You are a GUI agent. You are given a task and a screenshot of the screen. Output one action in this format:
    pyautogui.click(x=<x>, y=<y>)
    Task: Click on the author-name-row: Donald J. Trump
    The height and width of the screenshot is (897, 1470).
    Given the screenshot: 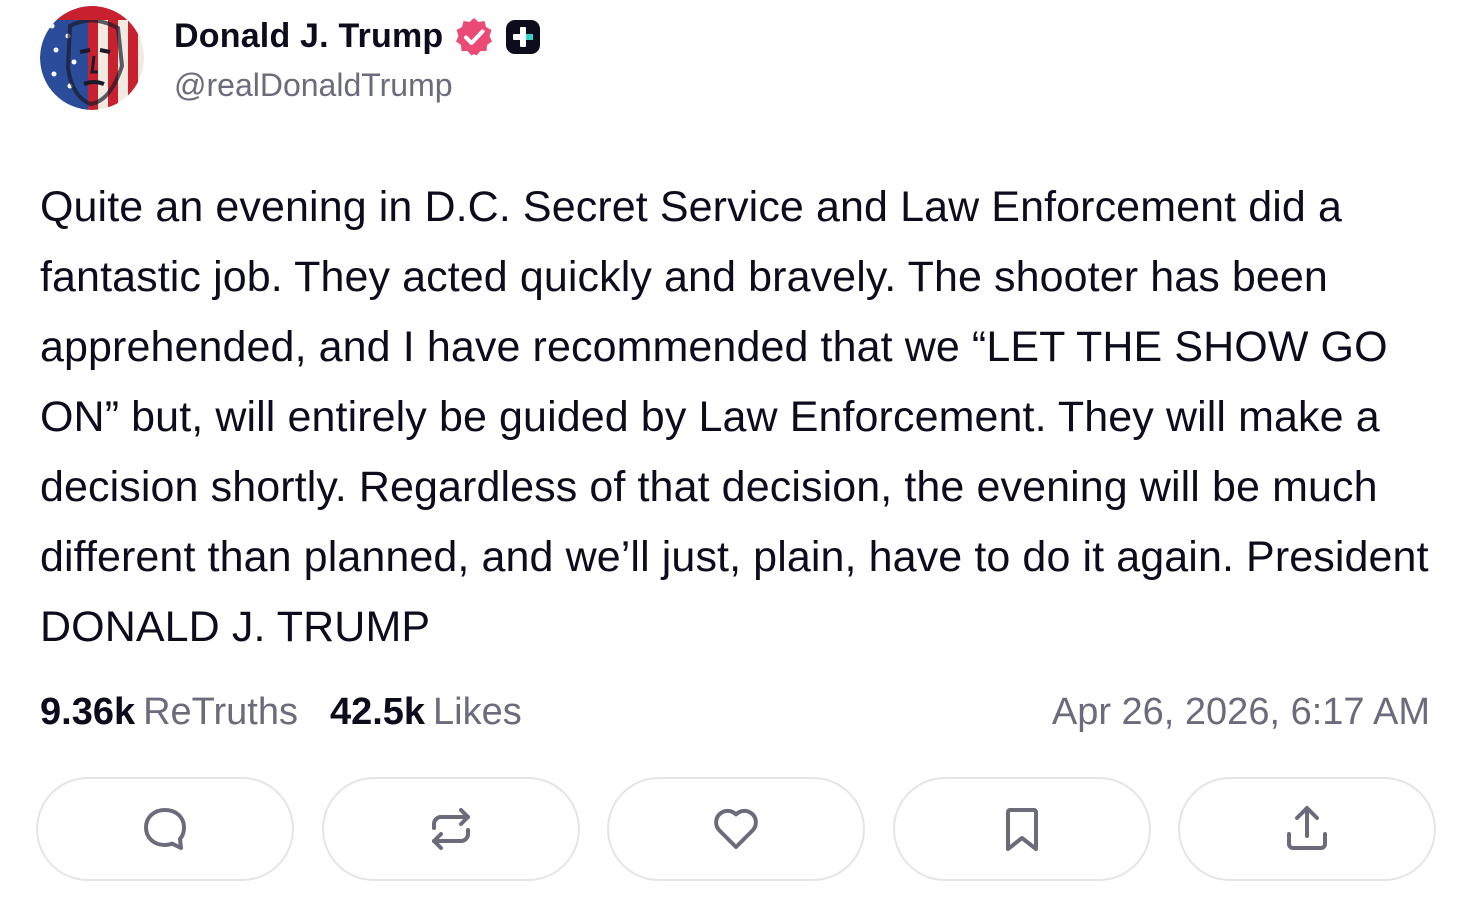 What is the action you would take?
    pyautogui.click(x=357, y=37)
    